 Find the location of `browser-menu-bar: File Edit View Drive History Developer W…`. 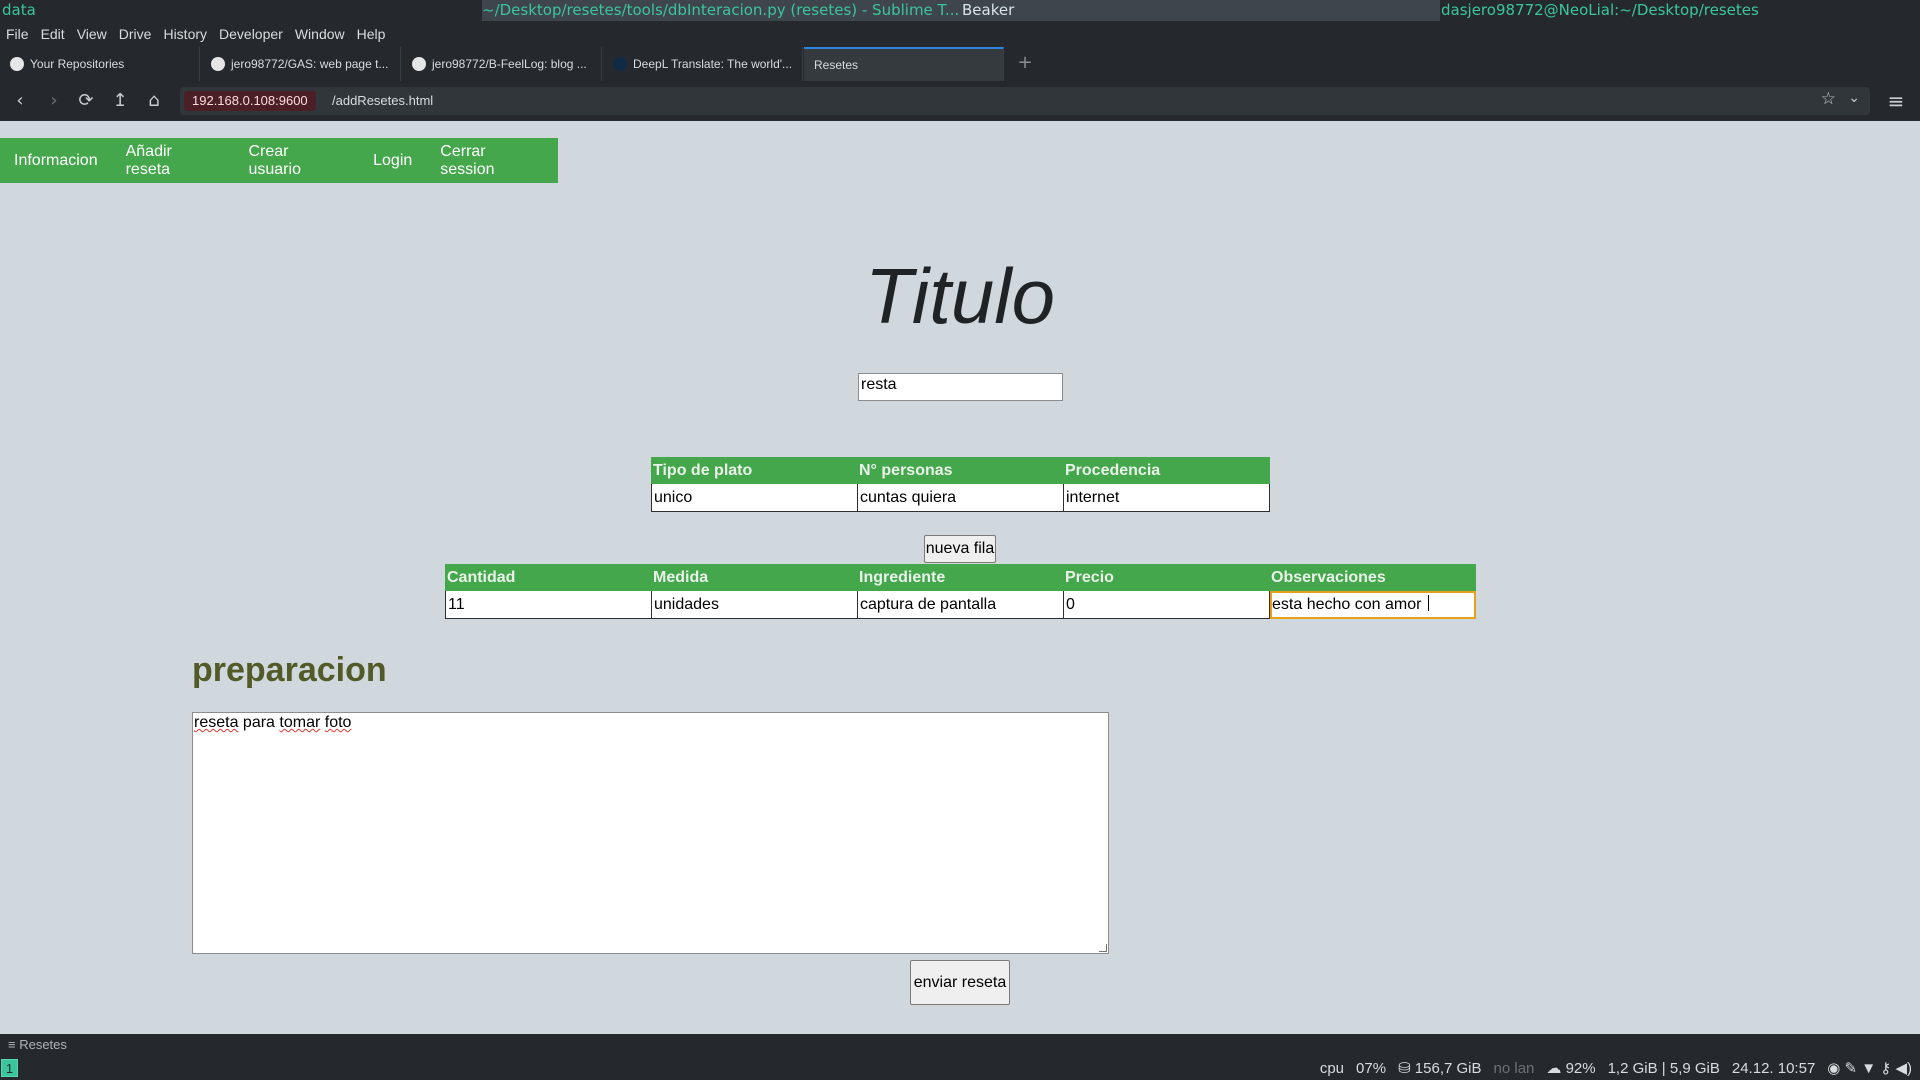

browser-menu-bar: File Edit View Drive History Developer W… is located at coordinates (960, 34).